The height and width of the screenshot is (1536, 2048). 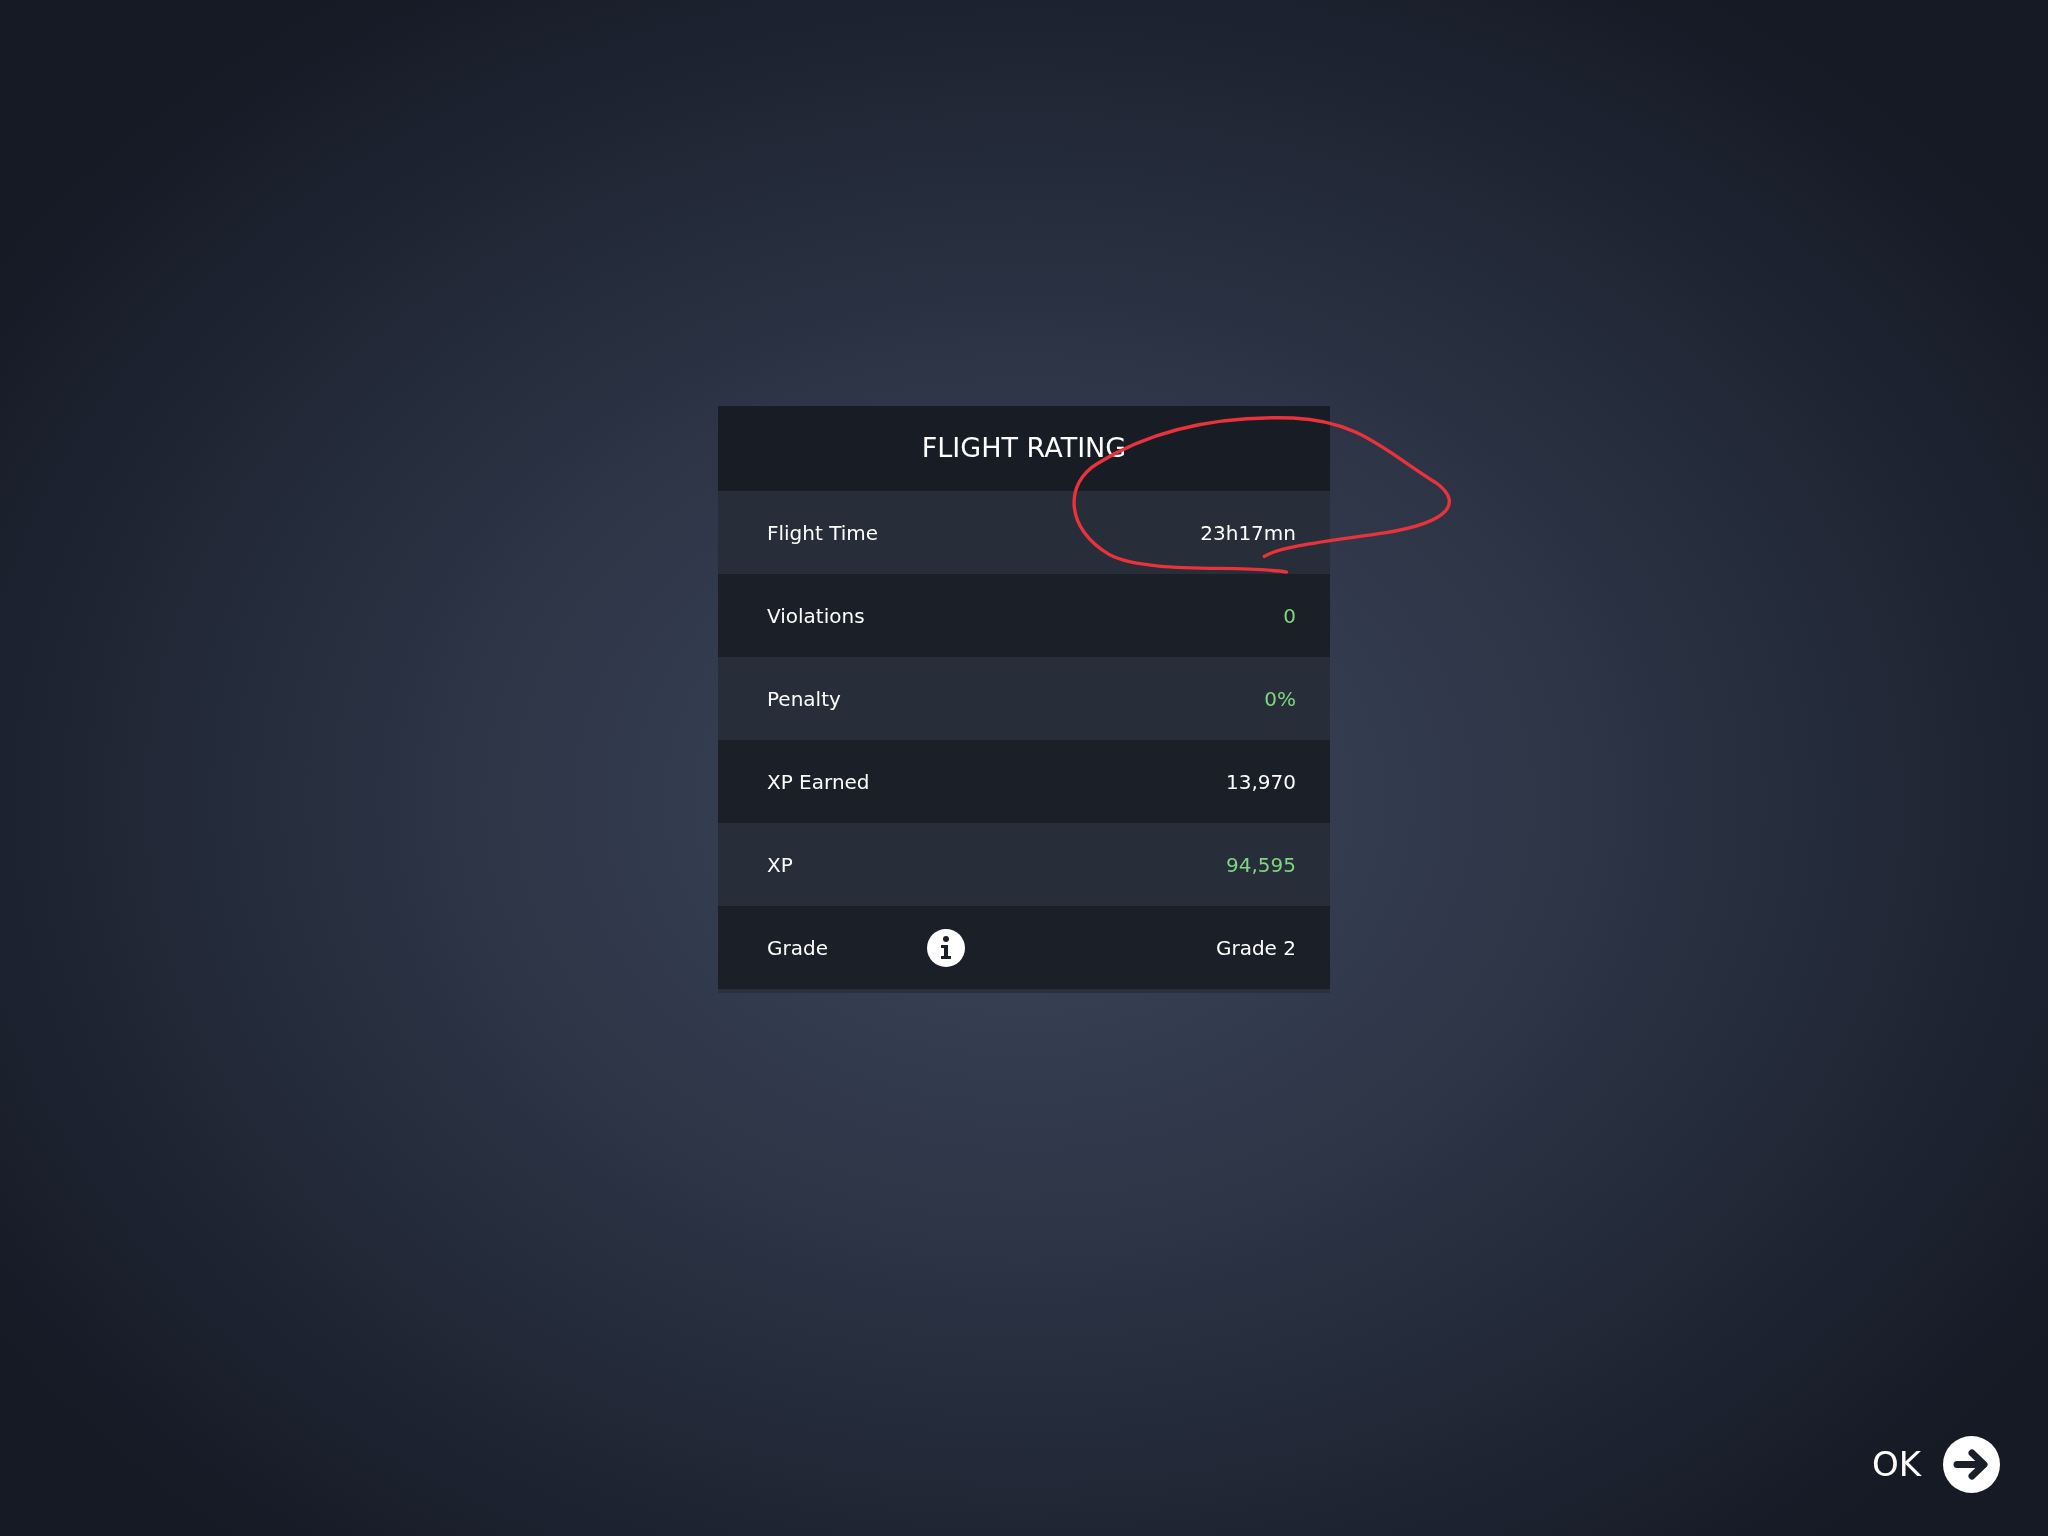 I want to click on ok-button: OK, so click(x=1936, y=1464).